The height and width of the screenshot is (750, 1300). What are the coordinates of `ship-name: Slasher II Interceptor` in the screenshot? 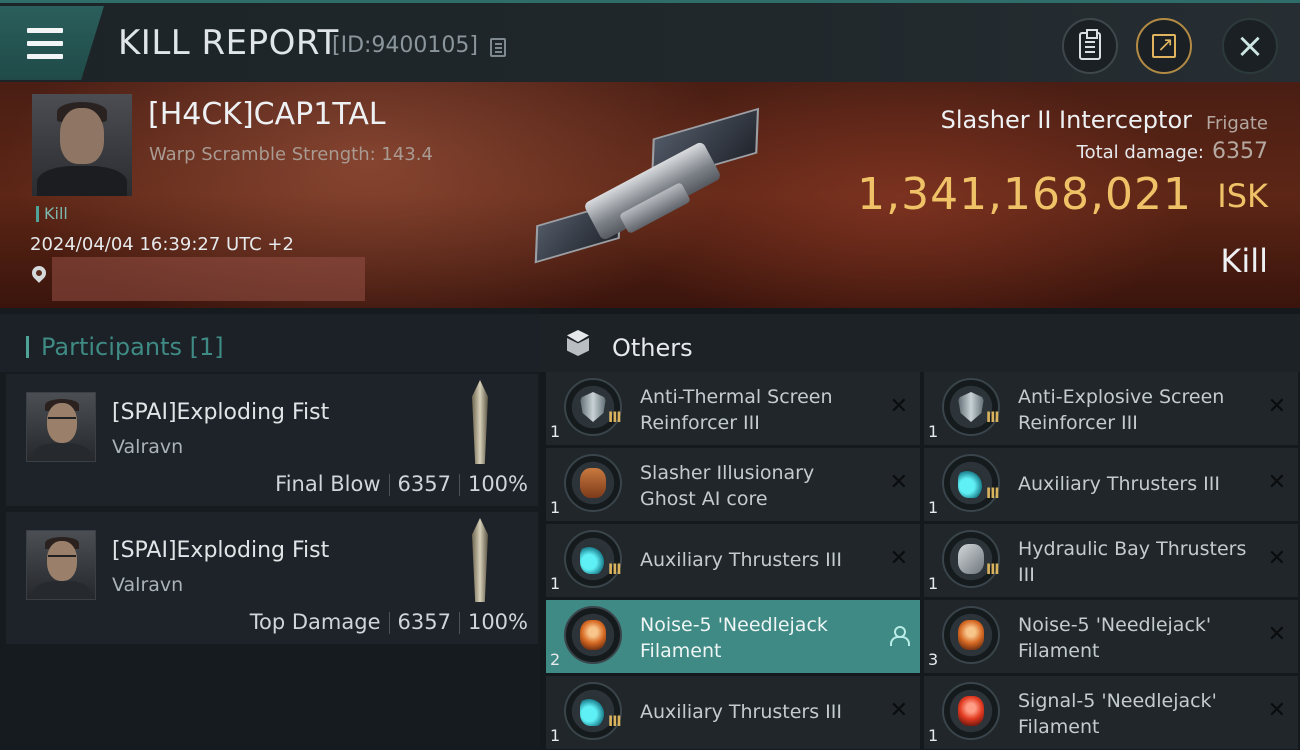 It's located at (1066, 120).